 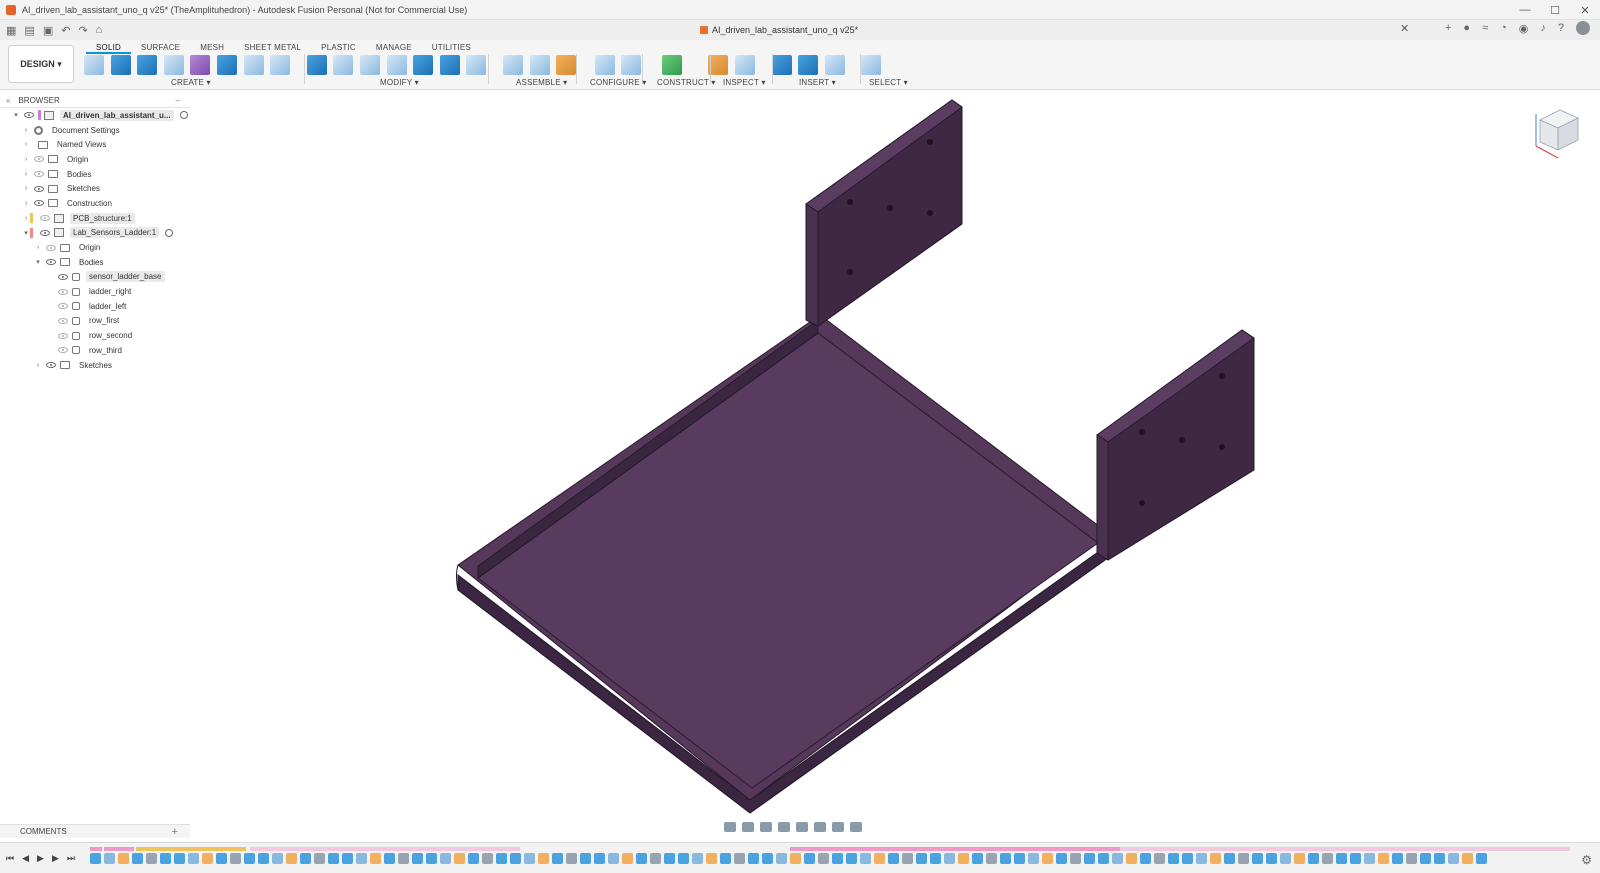 What do you see at coordinates (95, 218) in the screenshot?
I see `tree-item-pcb-structure: › PCB_structure:1` at bounding box center [95, 218].